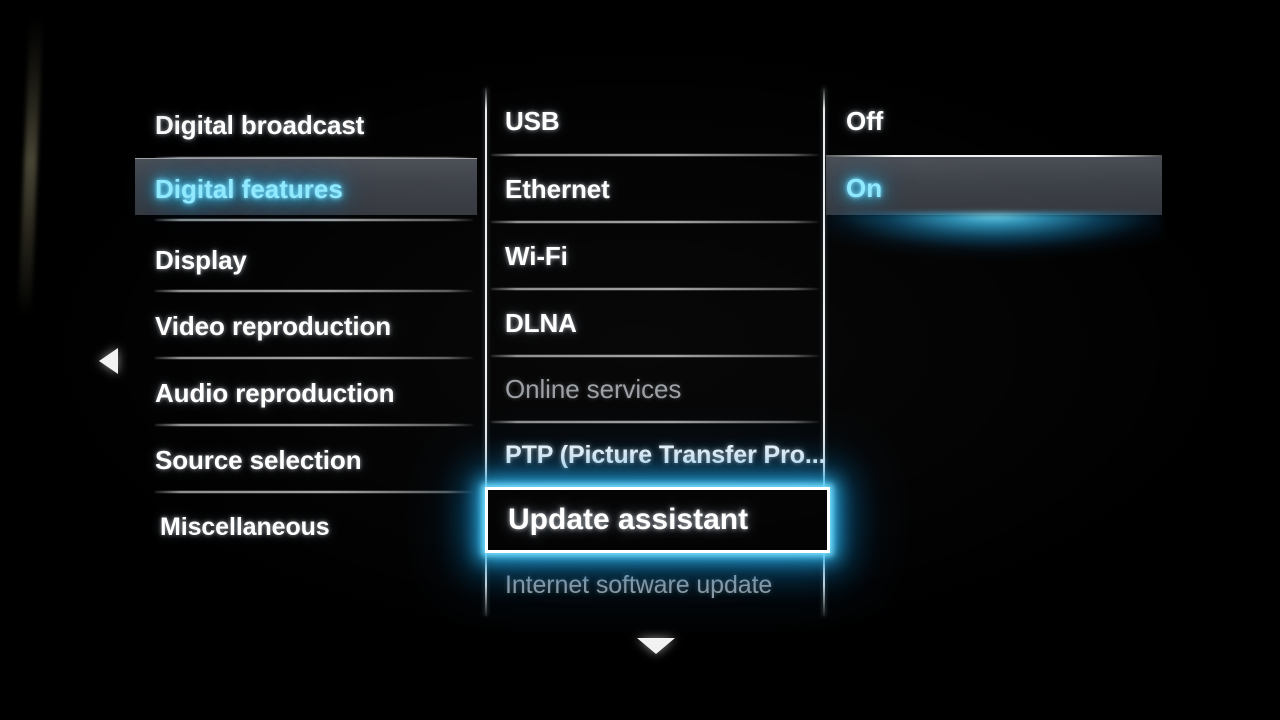  Describe the element at coordinates (315, 260) in the screenshot. I see `category-row-display: Display` at that location.